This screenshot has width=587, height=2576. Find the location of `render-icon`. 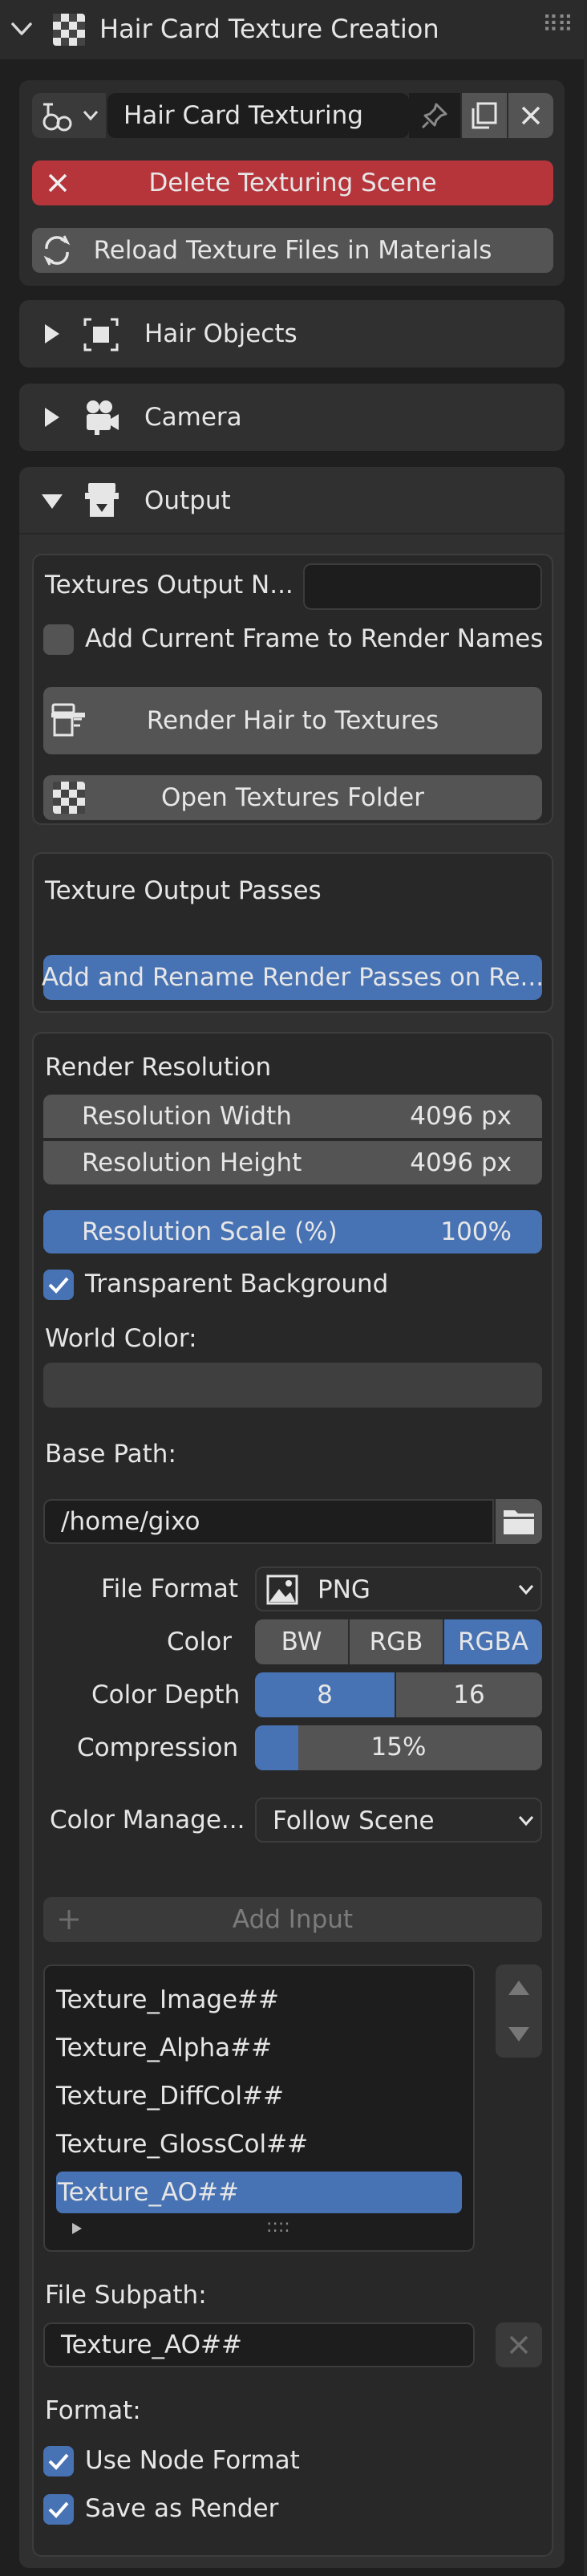

render-icon is located at coordinates (68, 720).